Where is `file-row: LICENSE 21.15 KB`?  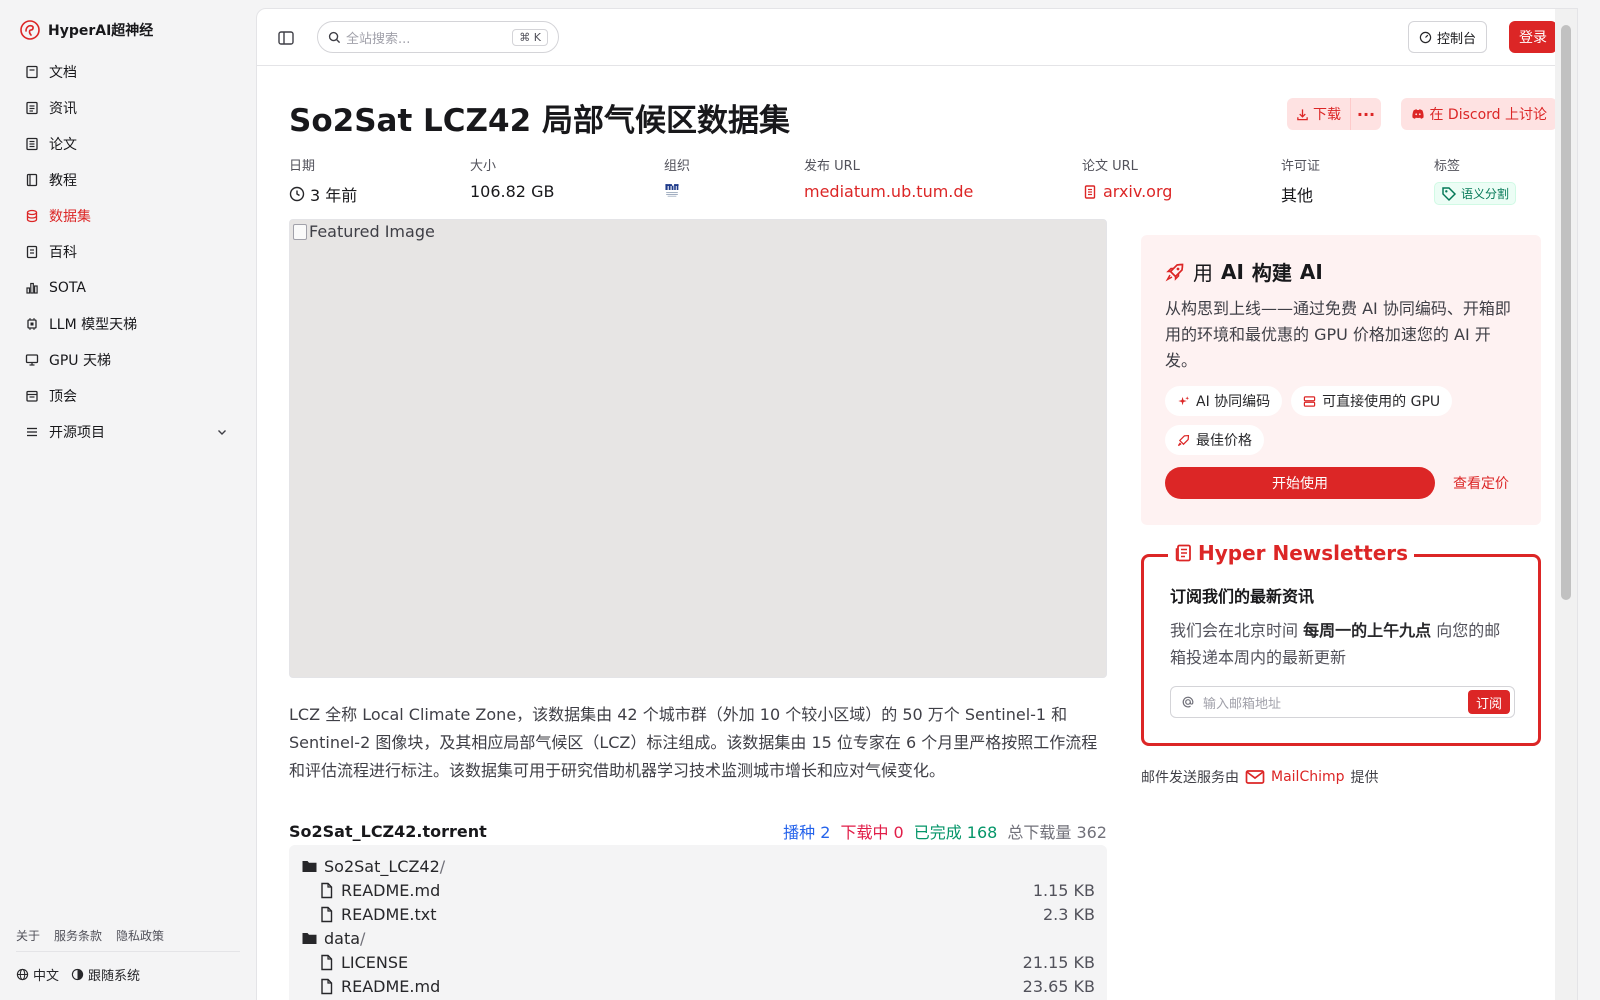 file-row: LICENSE 21.15 KB is located at coordinates (698, 962).